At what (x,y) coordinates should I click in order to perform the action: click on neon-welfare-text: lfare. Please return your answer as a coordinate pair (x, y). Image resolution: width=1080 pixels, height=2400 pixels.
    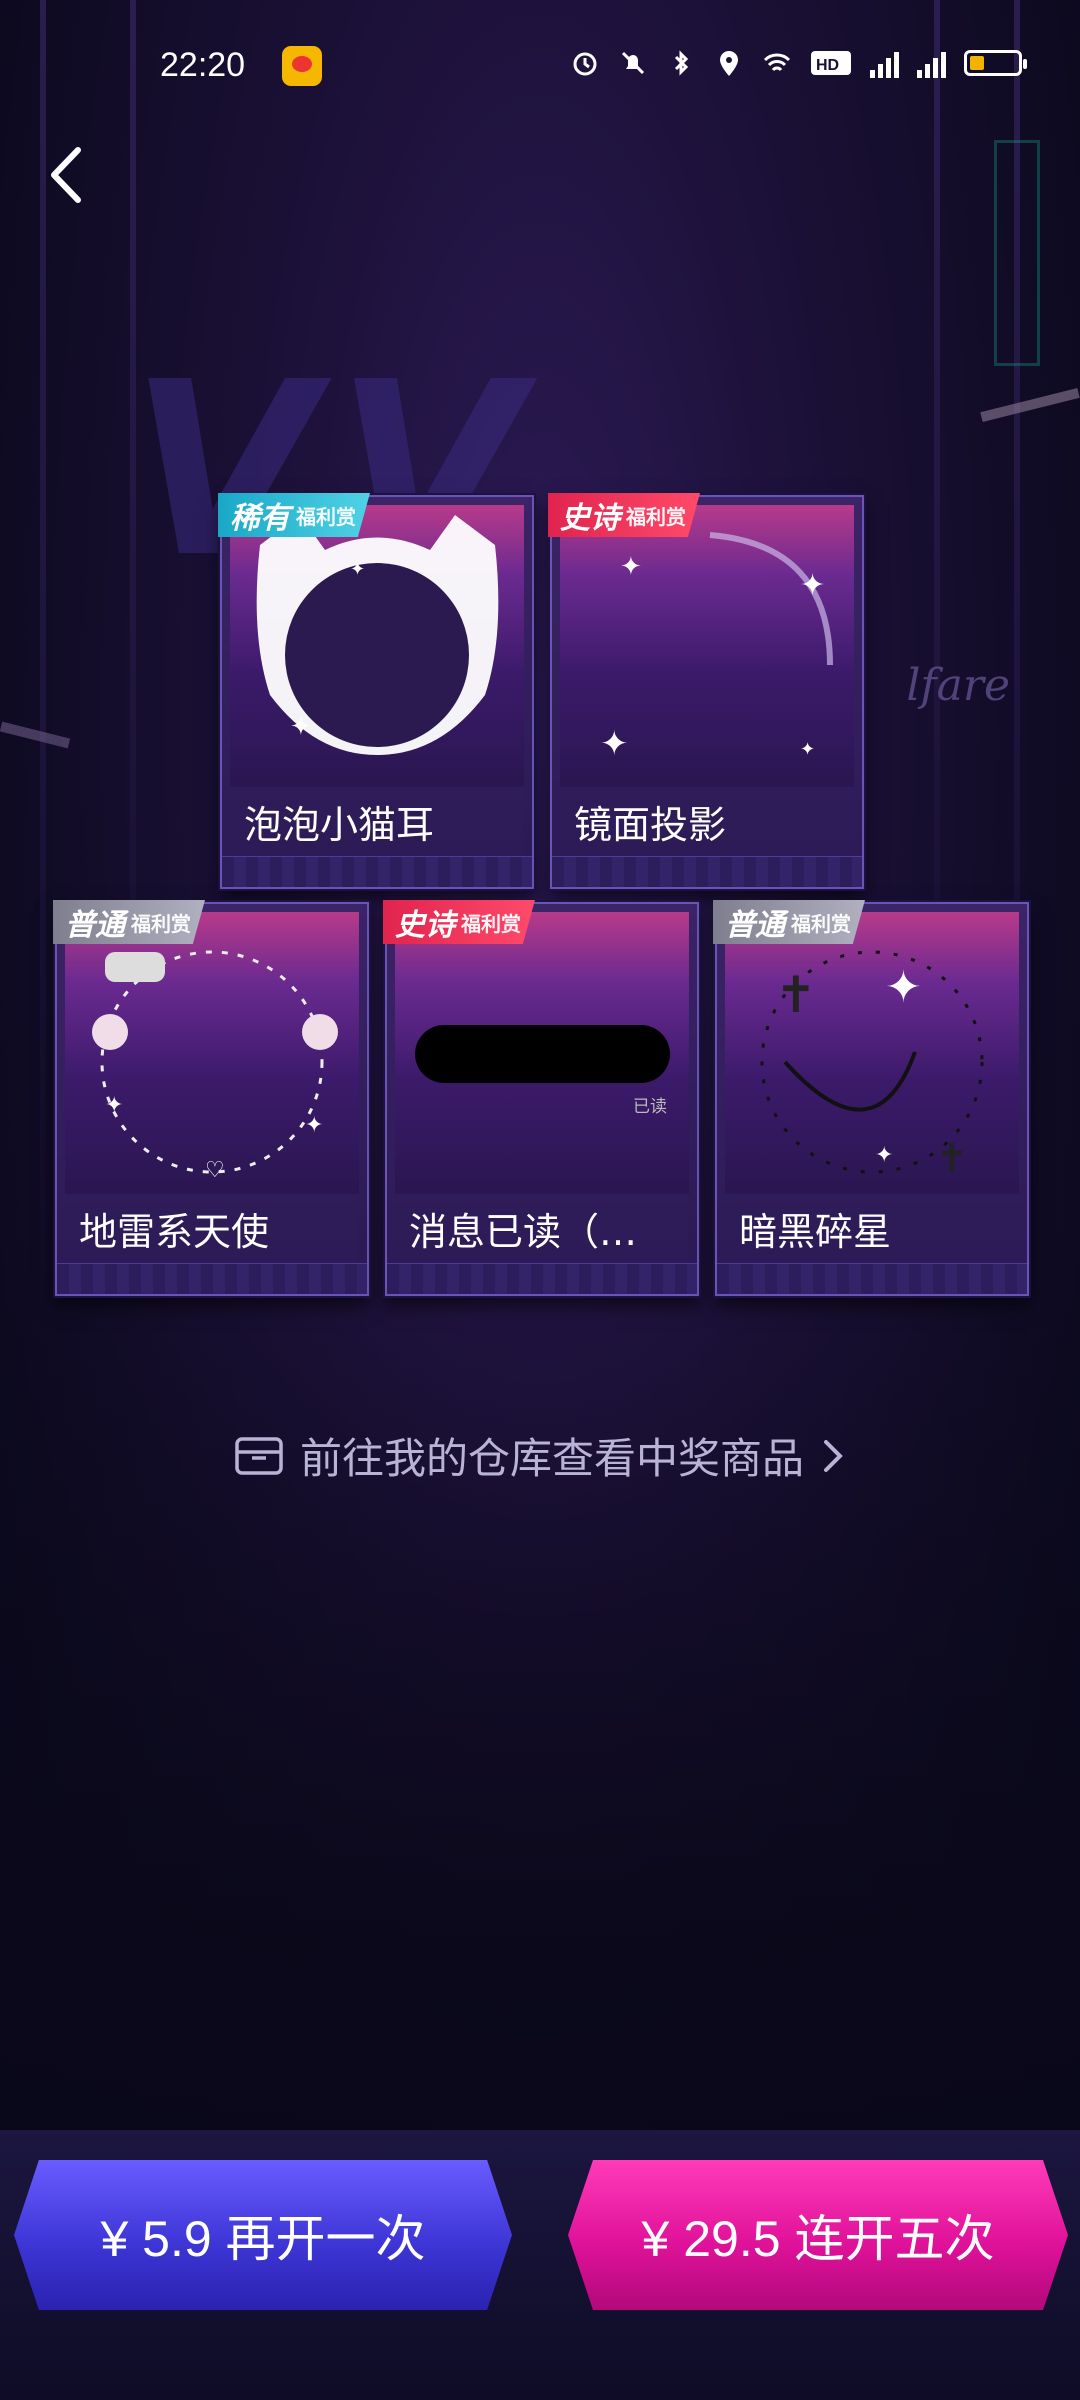
    Looking at the image, I should click on (958, 685).